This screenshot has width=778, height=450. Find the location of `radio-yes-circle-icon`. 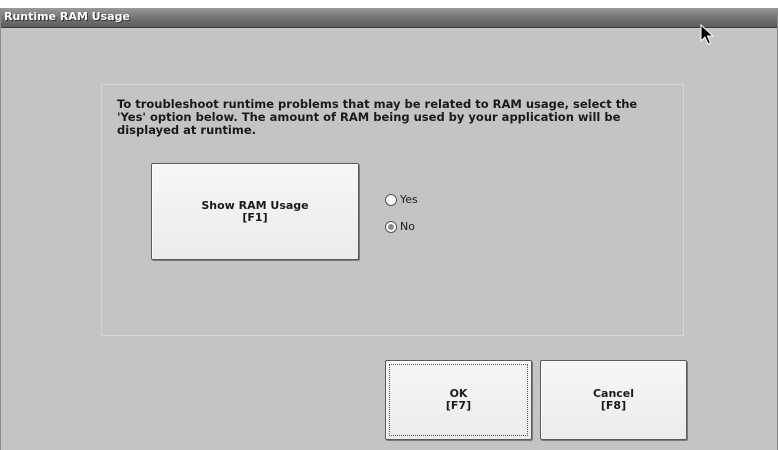

radio-yes-circle-icon is located at coordinates (391, 199).